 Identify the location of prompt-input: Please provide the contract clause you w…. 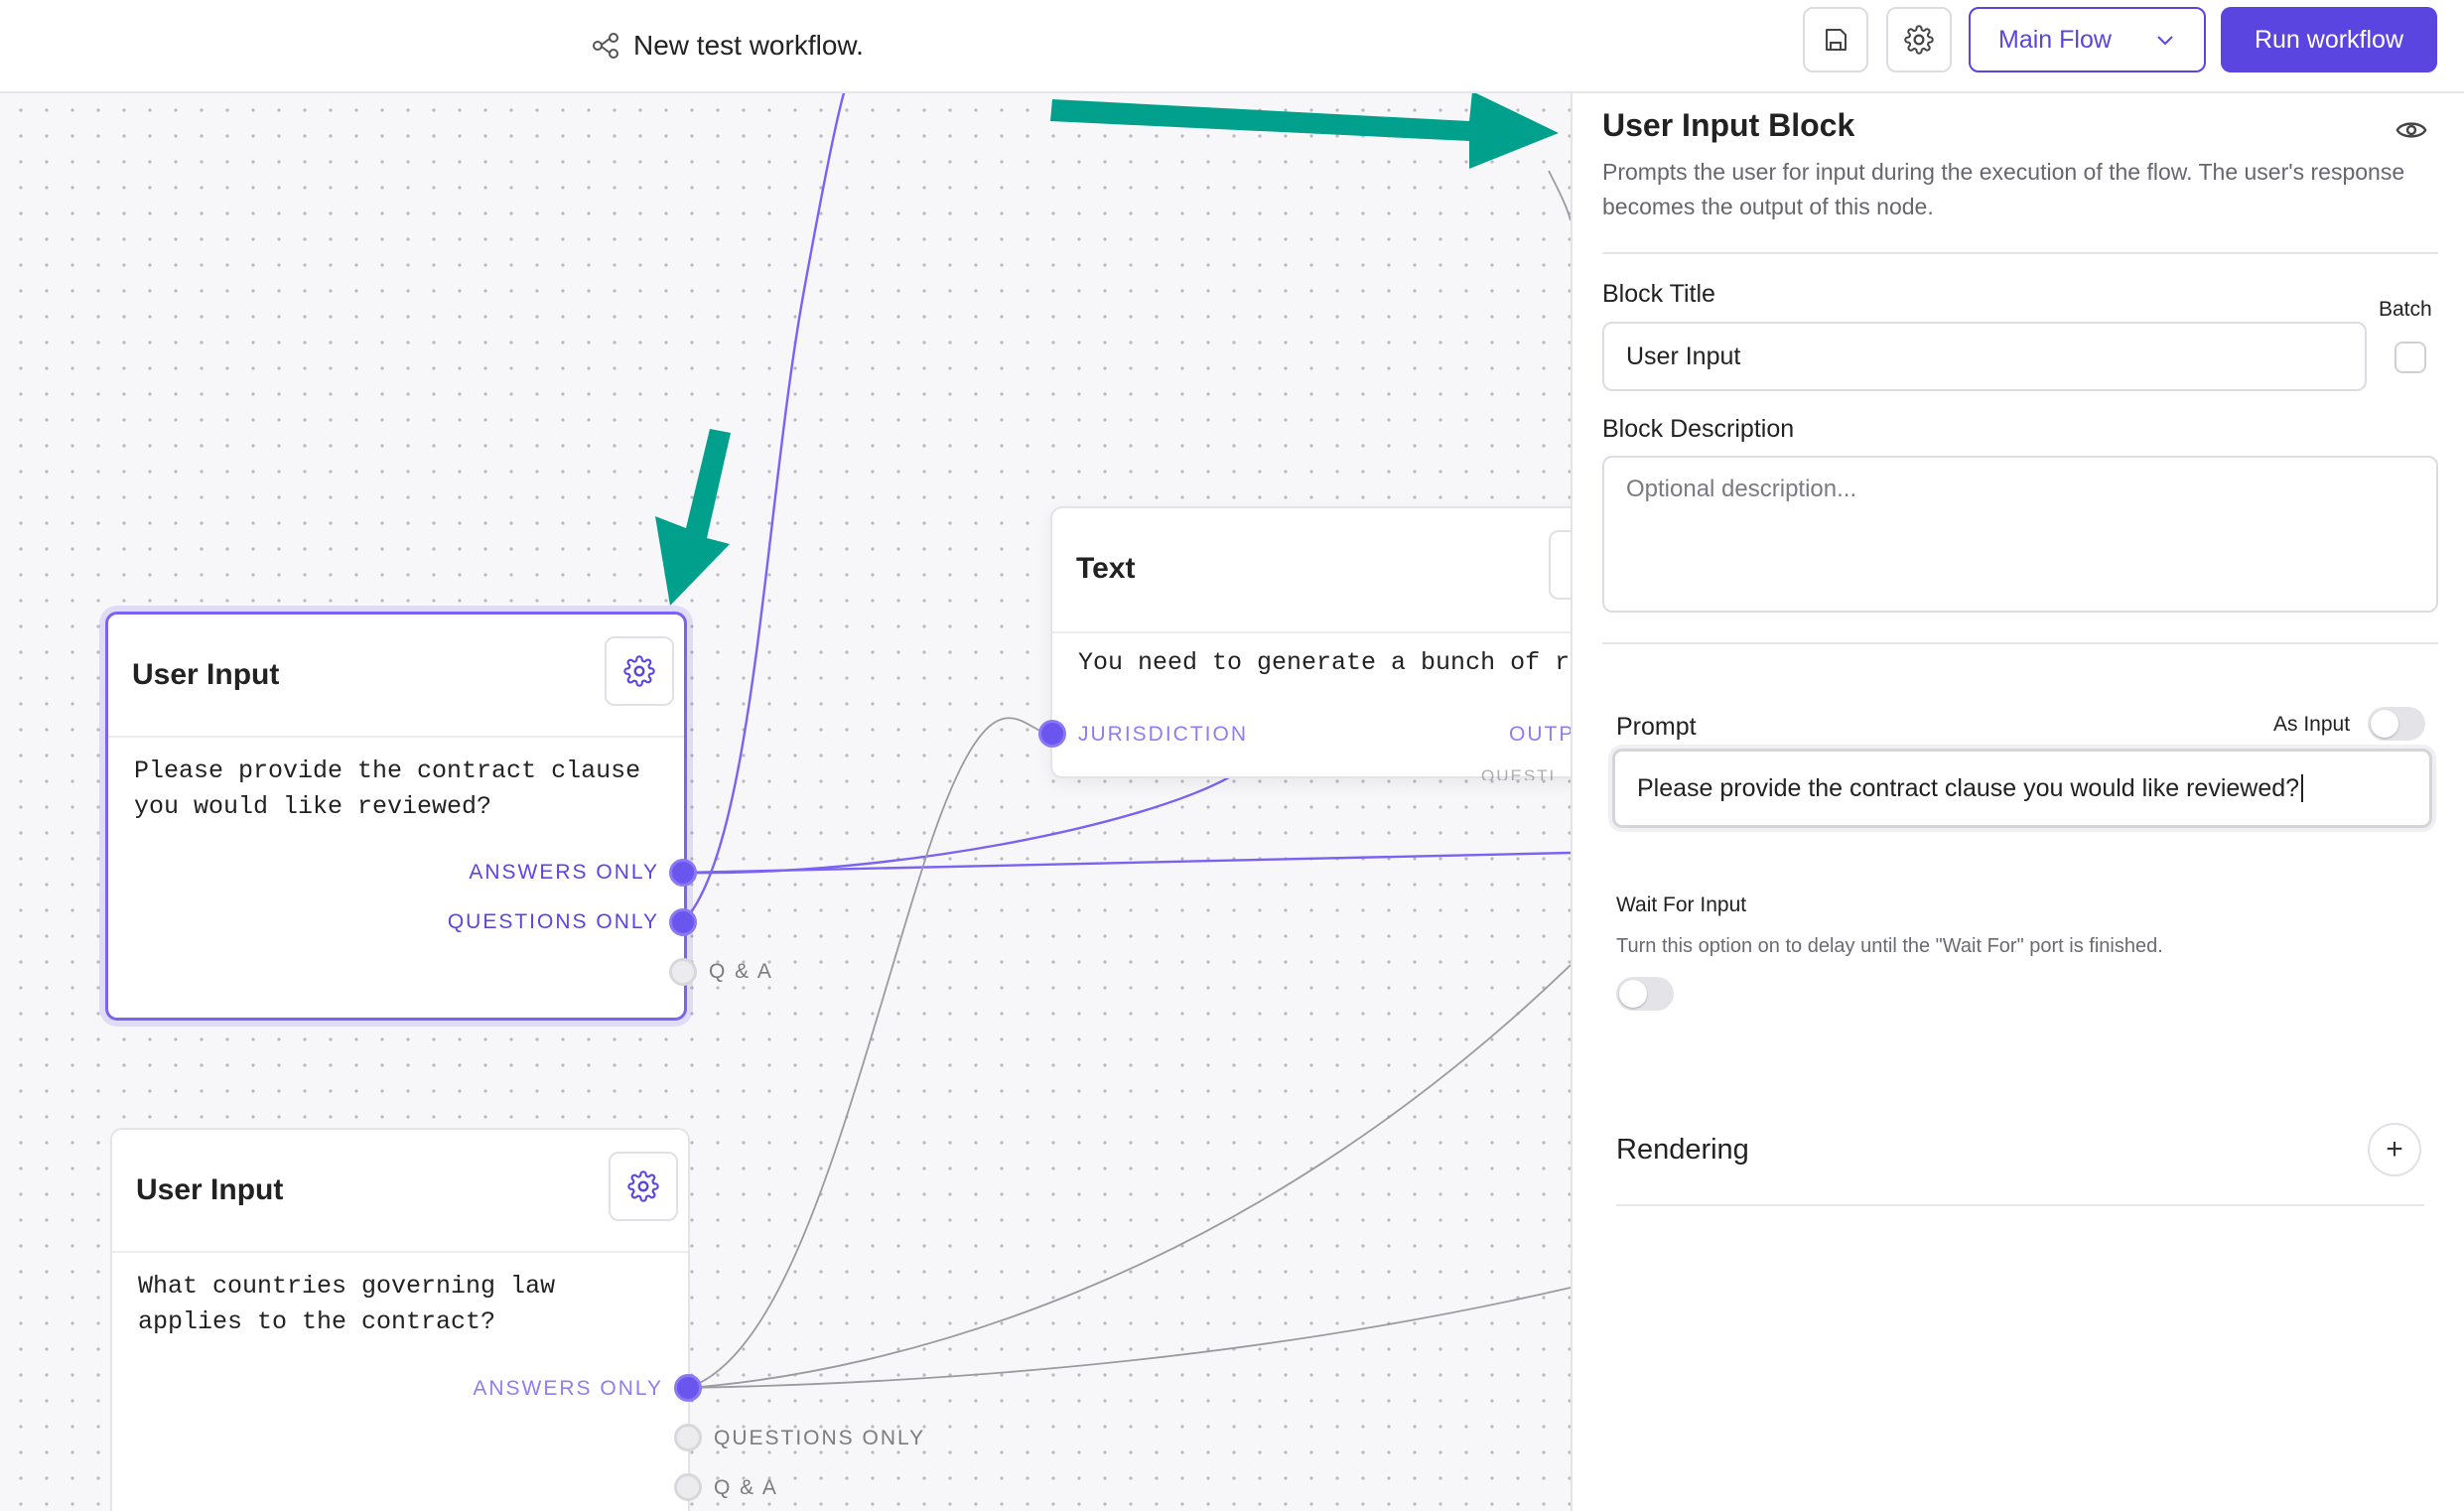
(2022, 788).